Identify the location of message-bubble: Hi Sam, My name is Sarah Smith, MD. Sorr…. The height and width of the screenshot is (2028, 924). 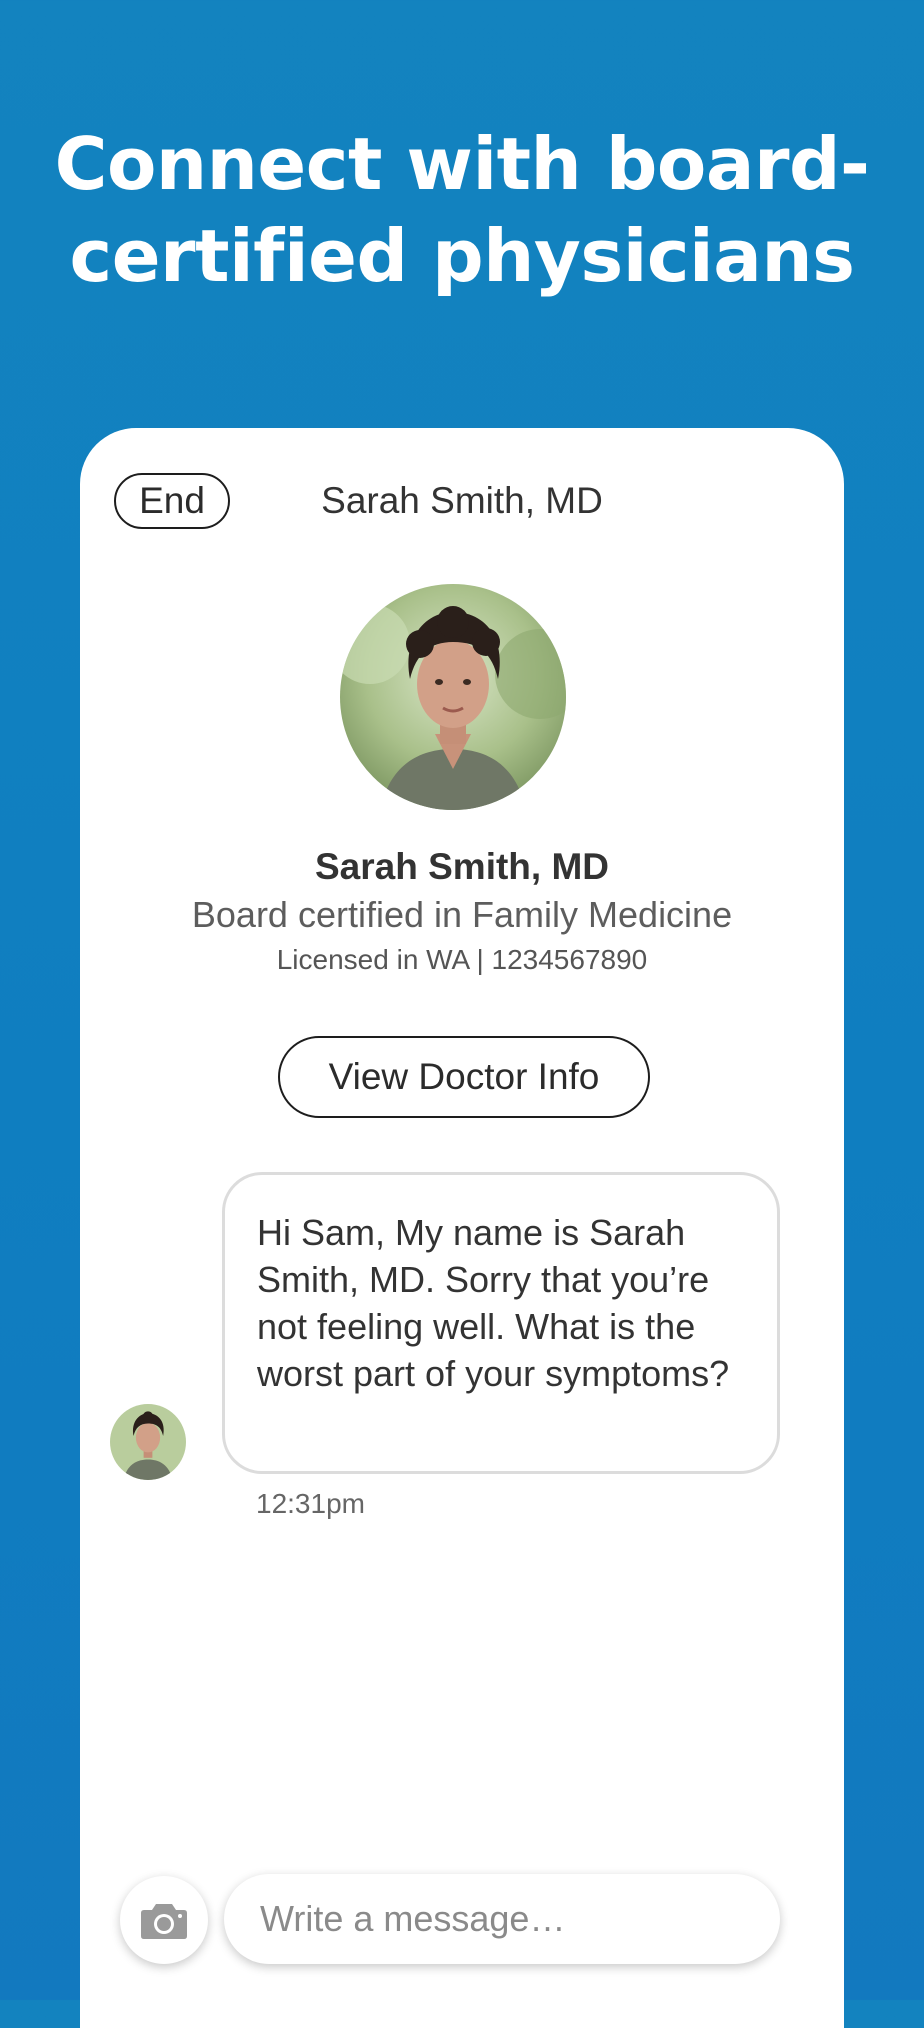
(501, 1323).